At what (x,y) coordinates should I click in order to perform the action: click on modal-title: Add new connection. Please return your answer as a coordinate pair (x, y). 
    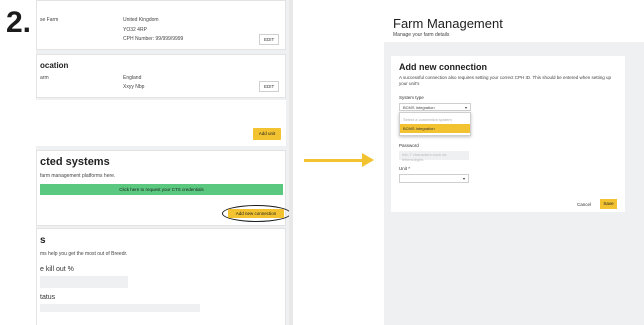
    Looking at the image, I should click on (443, 67).